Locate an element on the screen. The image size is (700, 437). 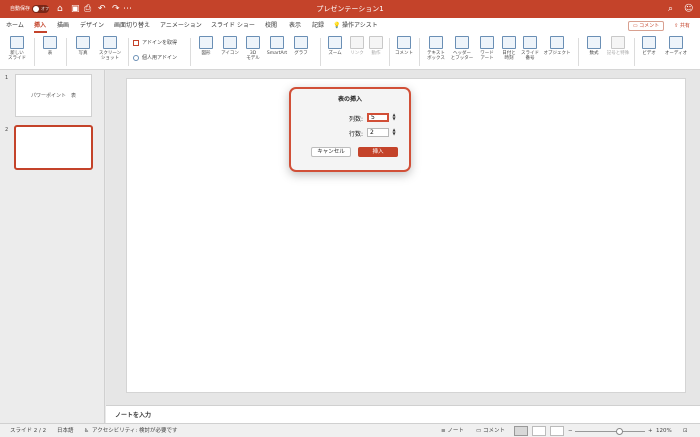
date-time-label: 日付と 時刻 is located at coordinates (509, 56).